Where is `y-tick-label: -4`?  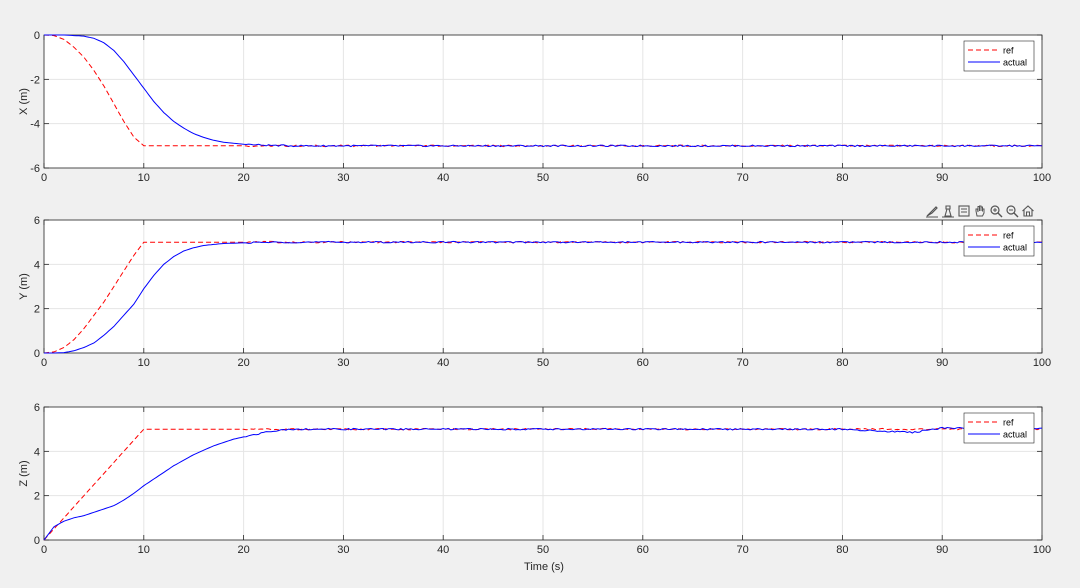
y-tick-label: -4 is located at coordinates (35, 125).